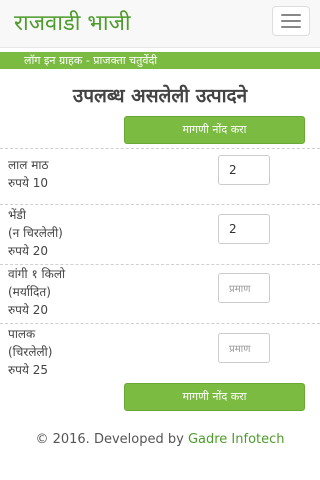 This screenshot has width=320, height=480. I want to click on product-name: भेंडी, so click(17, 215).